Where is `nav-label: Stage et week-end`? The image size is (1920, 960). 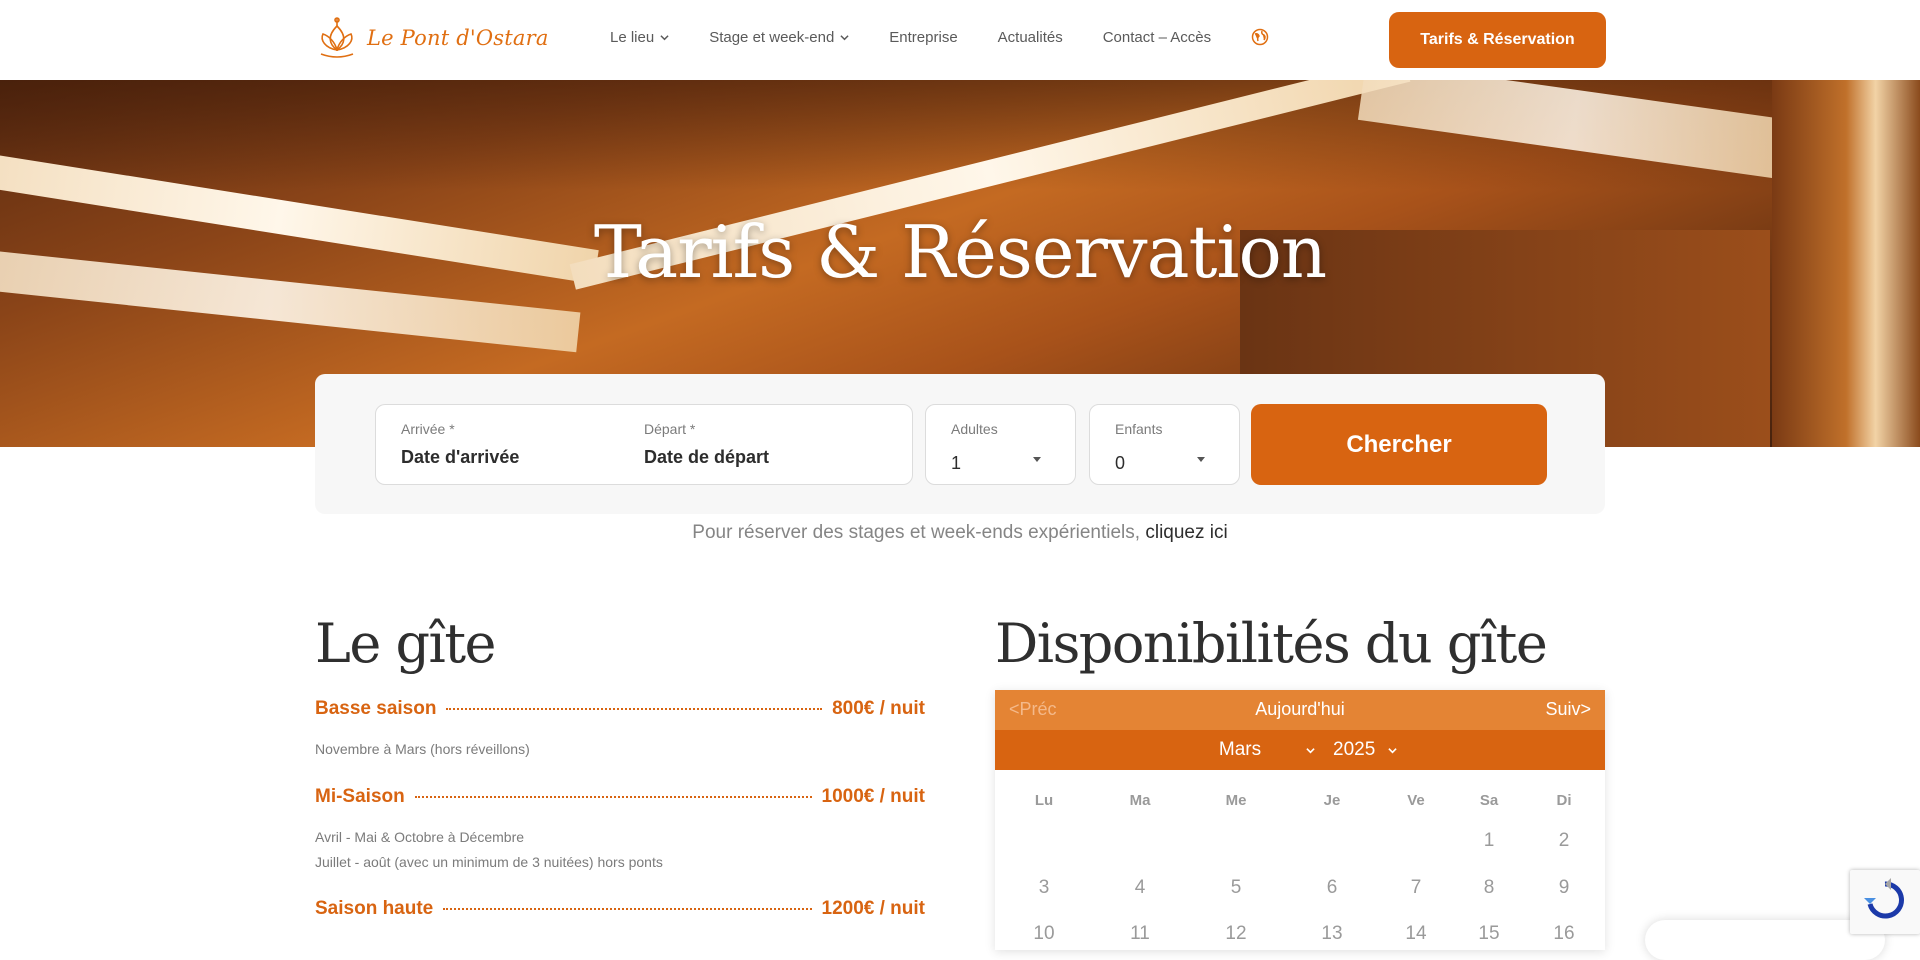
nav-label: Stage et week-end is located at coordinates (772, 37).